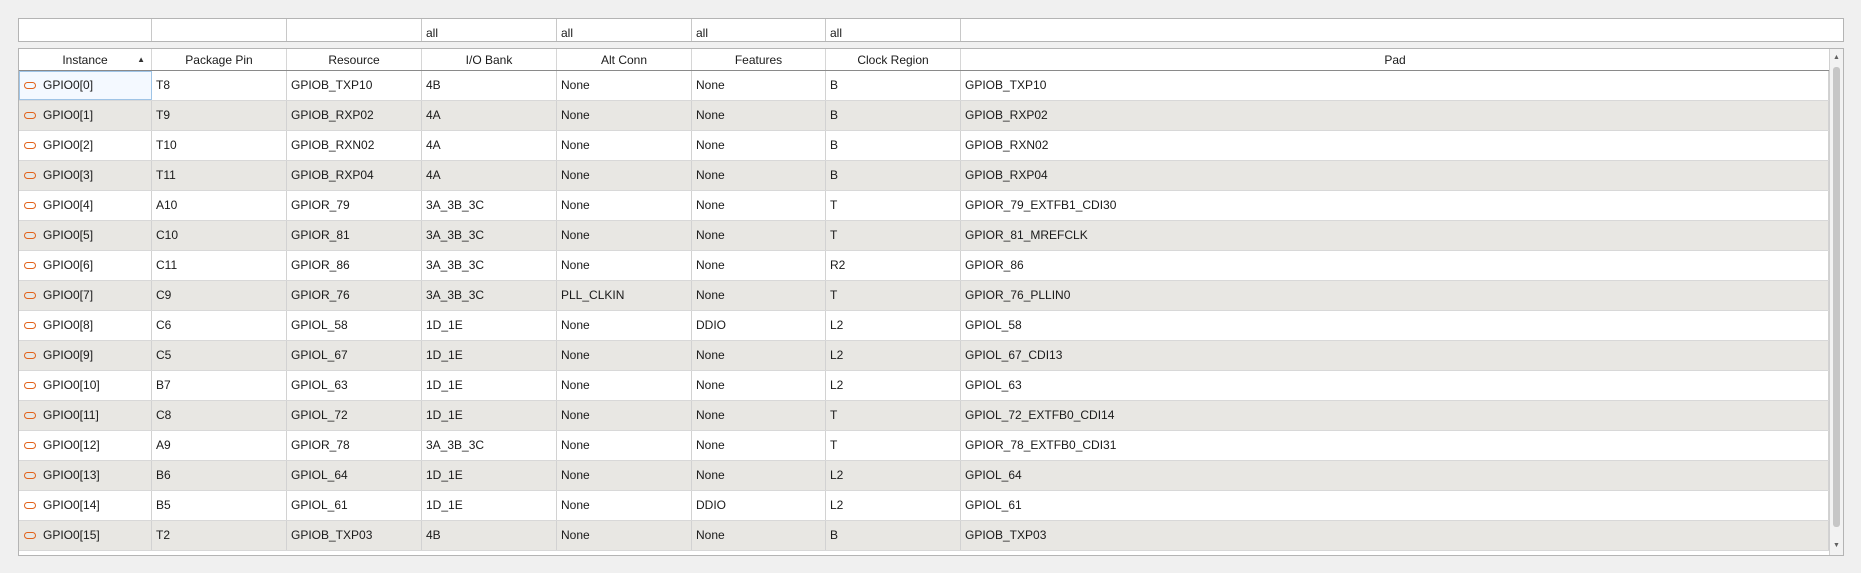 This screenshot has width=1861, height=573. What do you see at coordinates (354, 265) in the screenshot?
I see `cell-resource: GPIOR_86` at bounding box center [354, 265].